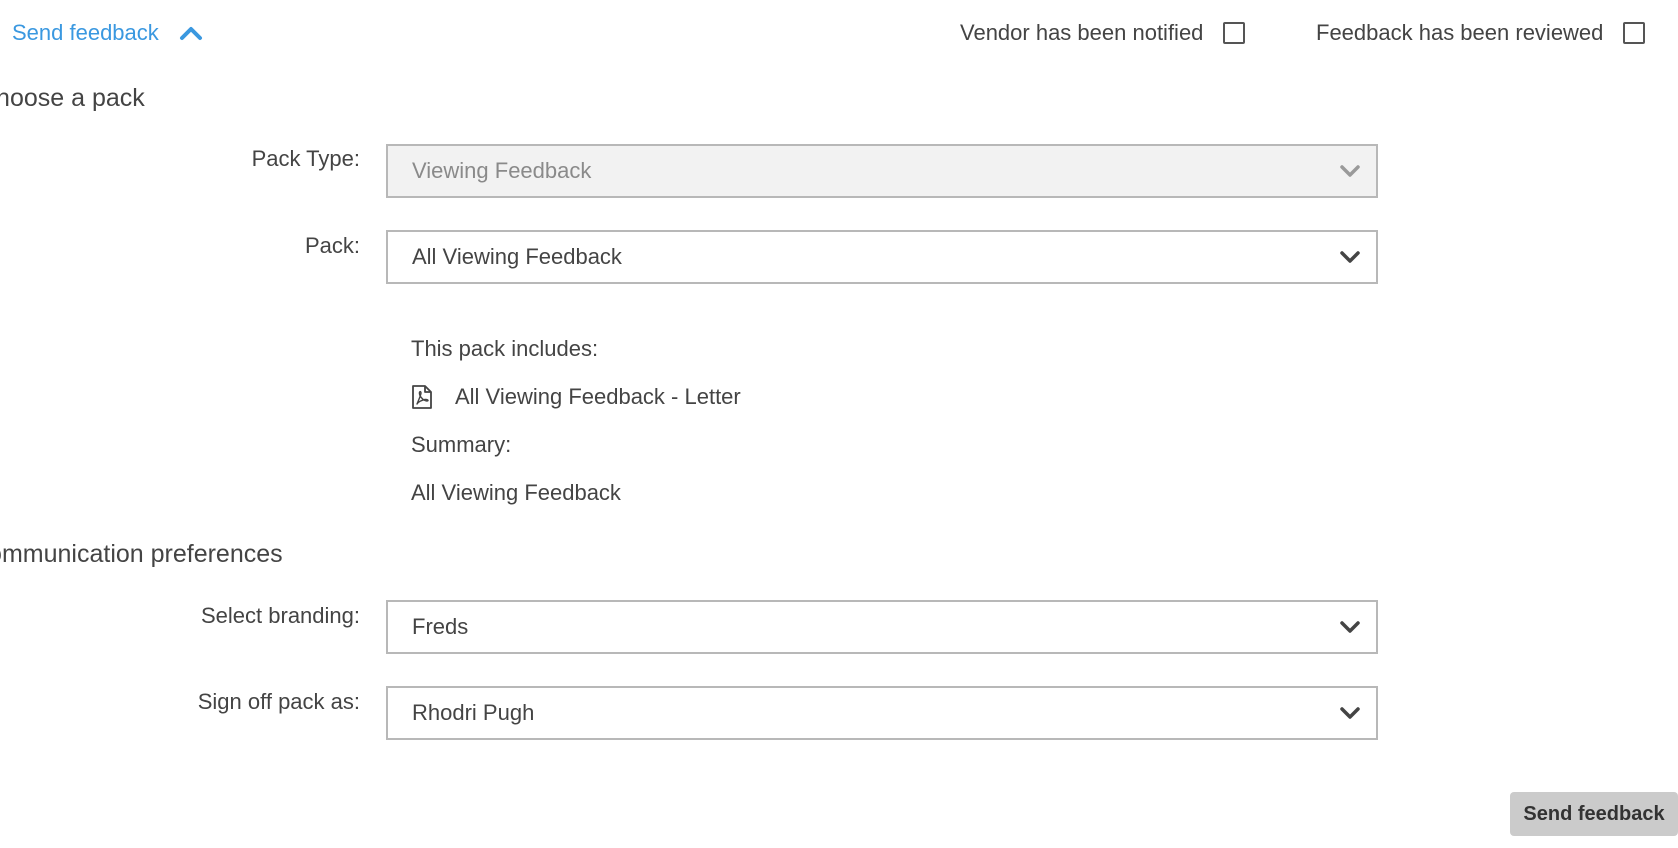 The width and height of the screenshot is (1678, 848). I want to click on sign-off-select: Rhodri Pugh, so click(882, 713).